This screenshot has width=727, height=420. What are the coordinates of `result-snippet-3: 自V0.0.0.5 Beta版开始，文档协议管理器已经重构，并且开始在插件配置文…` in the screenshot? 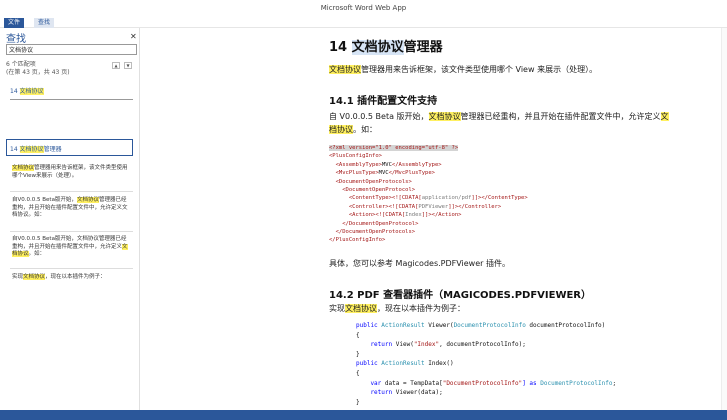 It's located at (71, 247).